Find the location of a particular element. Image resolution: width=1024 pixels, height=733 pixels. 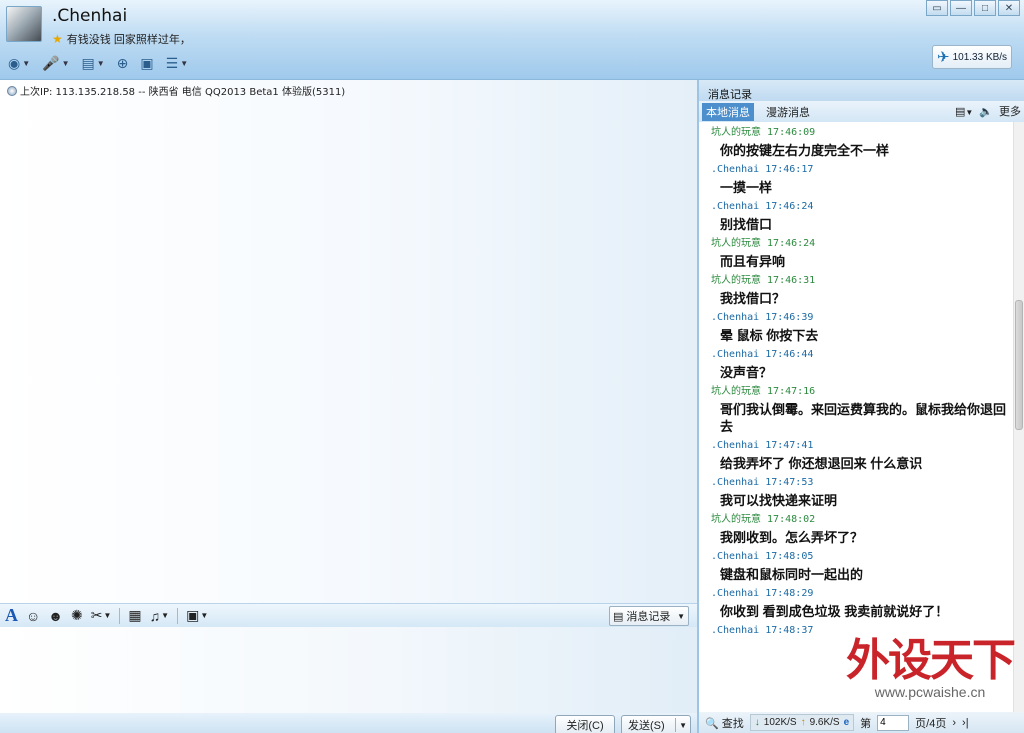

message-time: 17:48:29 is located at coordinates (789, 593).